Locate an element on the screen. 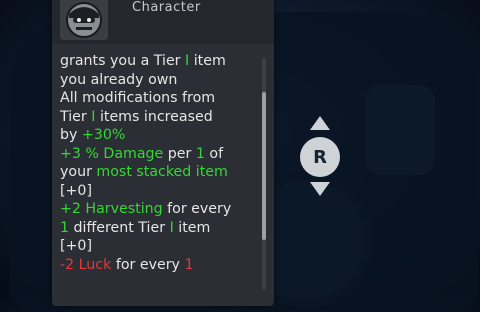 The width and height of the screenshot is (480, 312). description-line: your most stacked item is located at coordinates (160, 172).